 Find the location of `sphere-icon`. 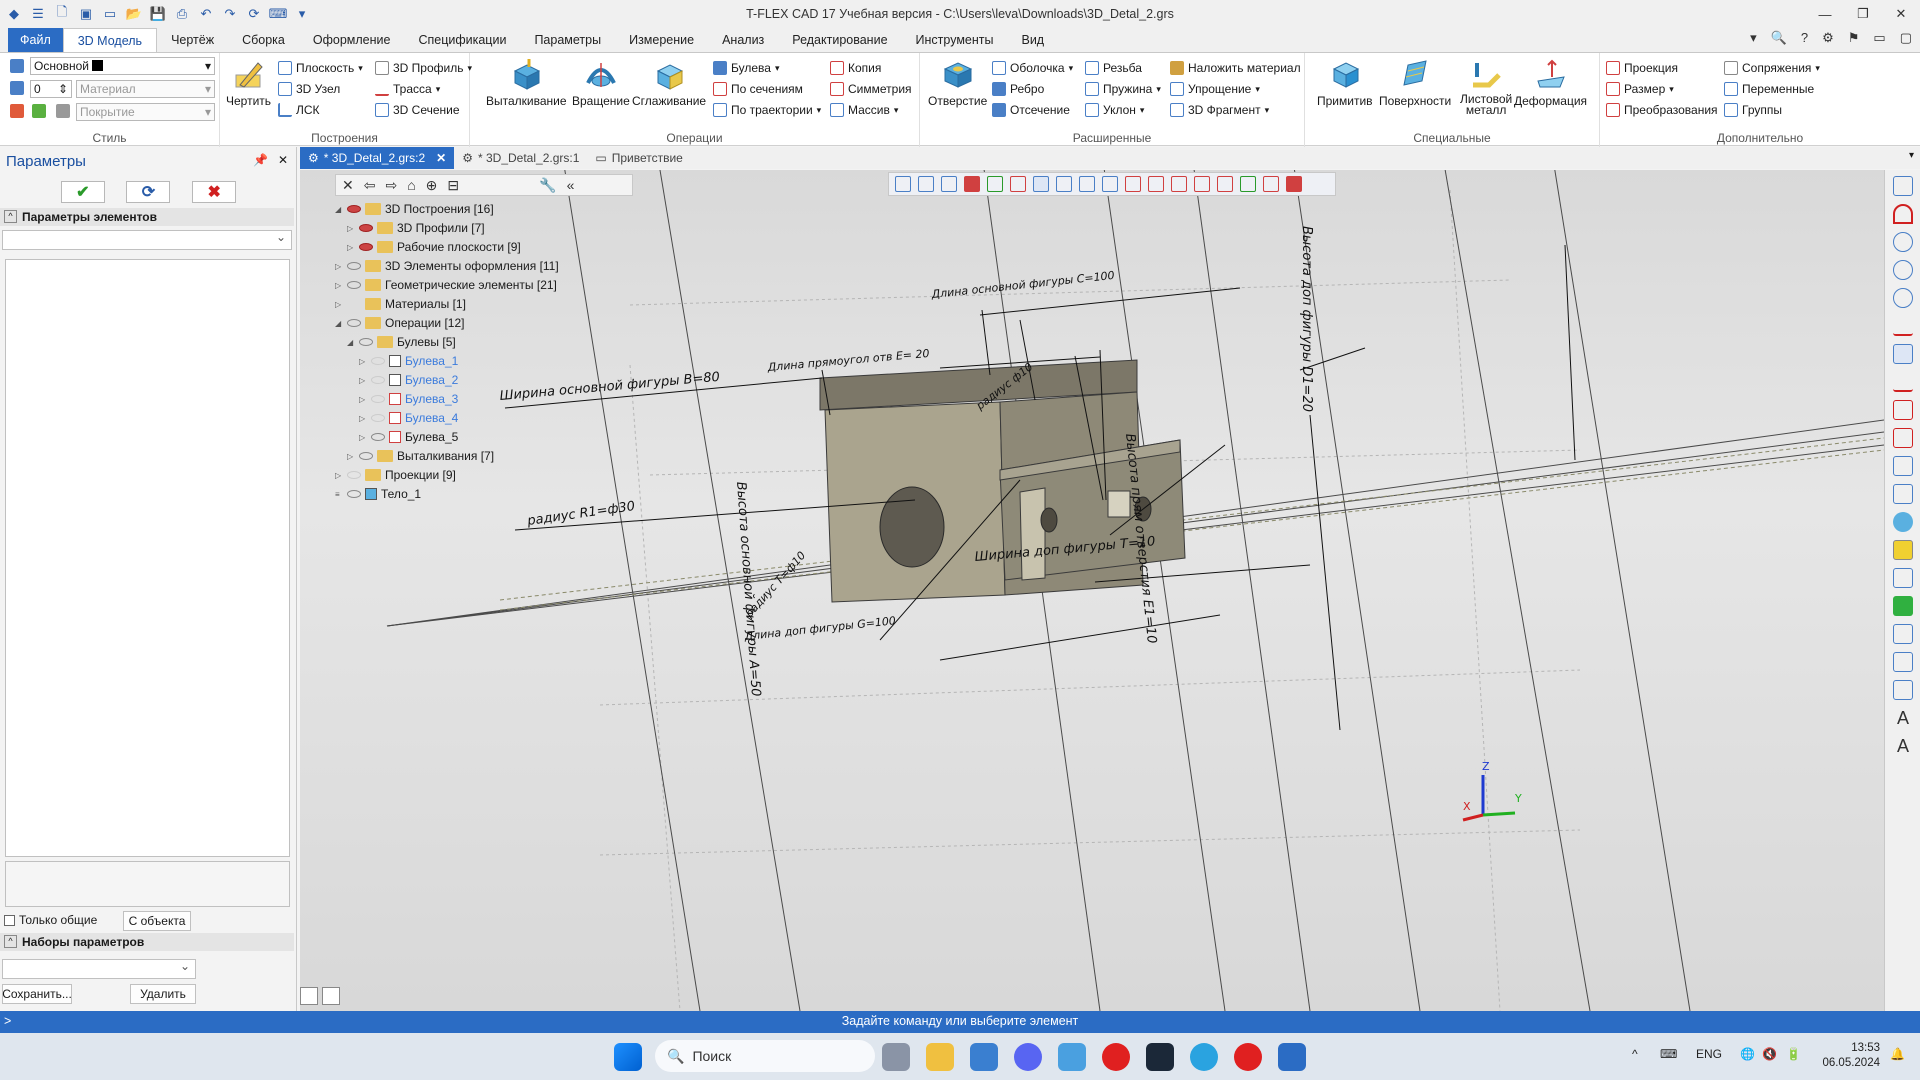

sphere-icon is located at coordinates (1903, 522).